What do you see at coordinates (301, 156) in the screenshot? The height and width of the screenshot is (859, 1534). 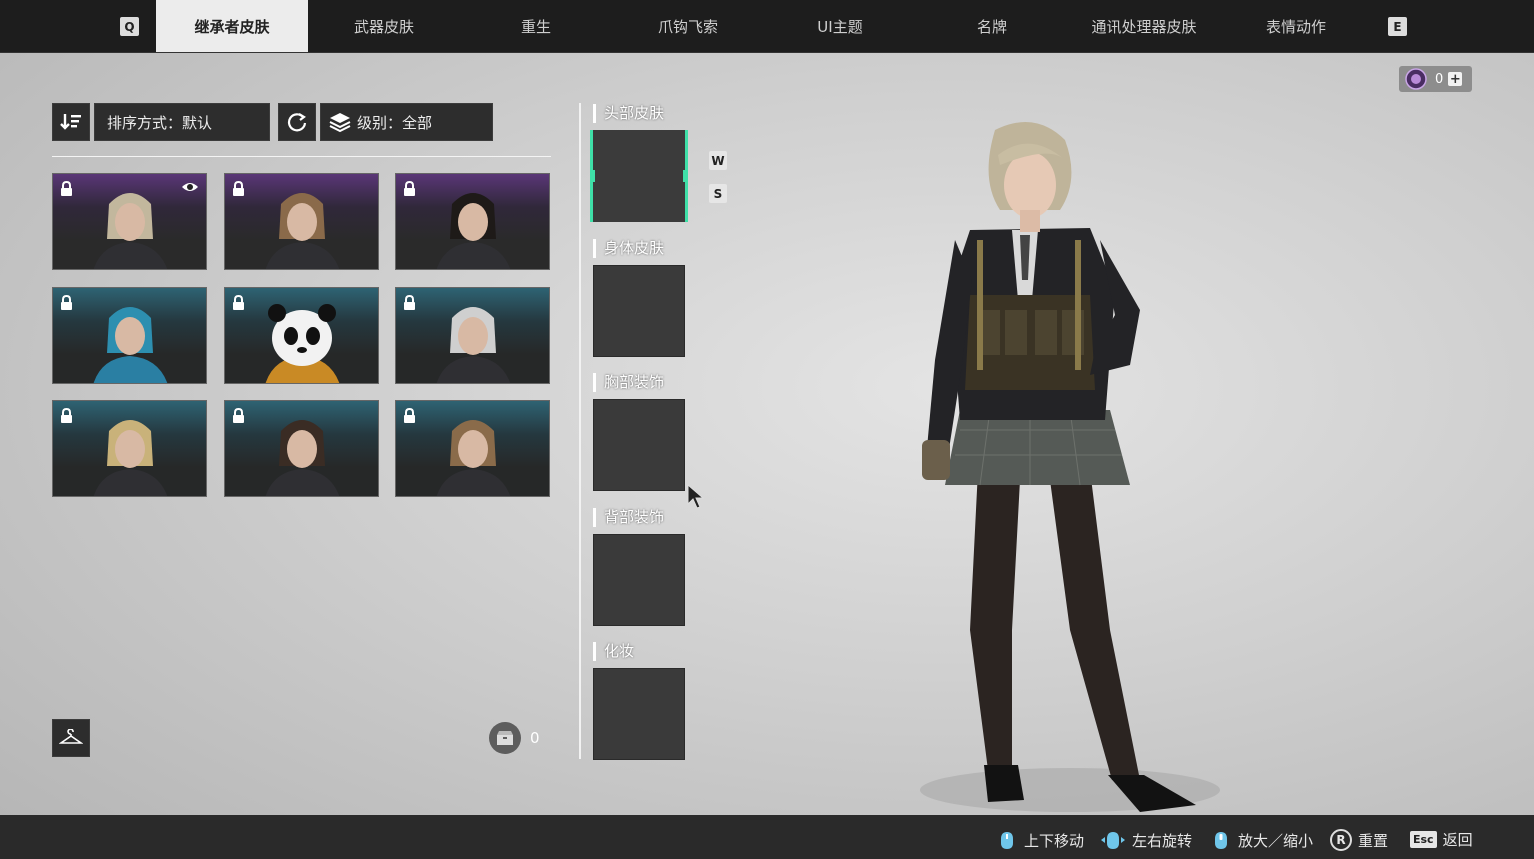 I see `filter-divider` at bounding box center [301, 156].